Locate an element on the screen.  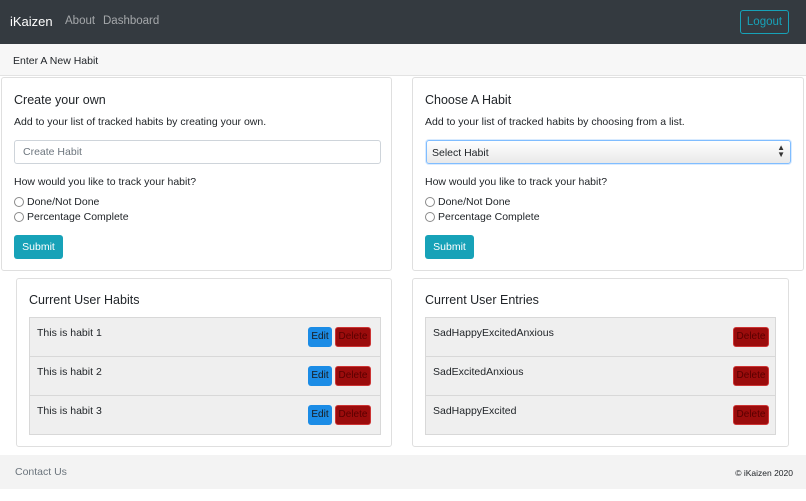
create-track-question: How would you like to track your habit? is located at coordinates (105, 182).